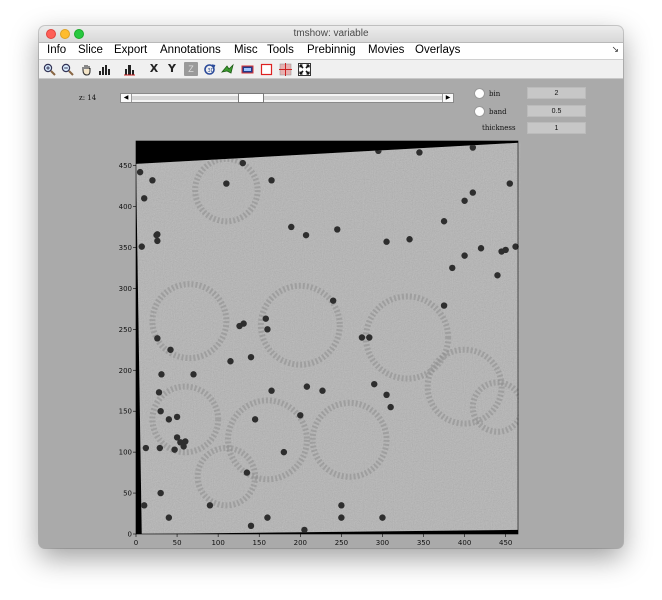 Image resolution: width=662 pixels, height=600 pixels. What do you see at coordinates (464, 543) in the screenshot?
I see `x-tick-label: 400` at bounding box center [464, 543].